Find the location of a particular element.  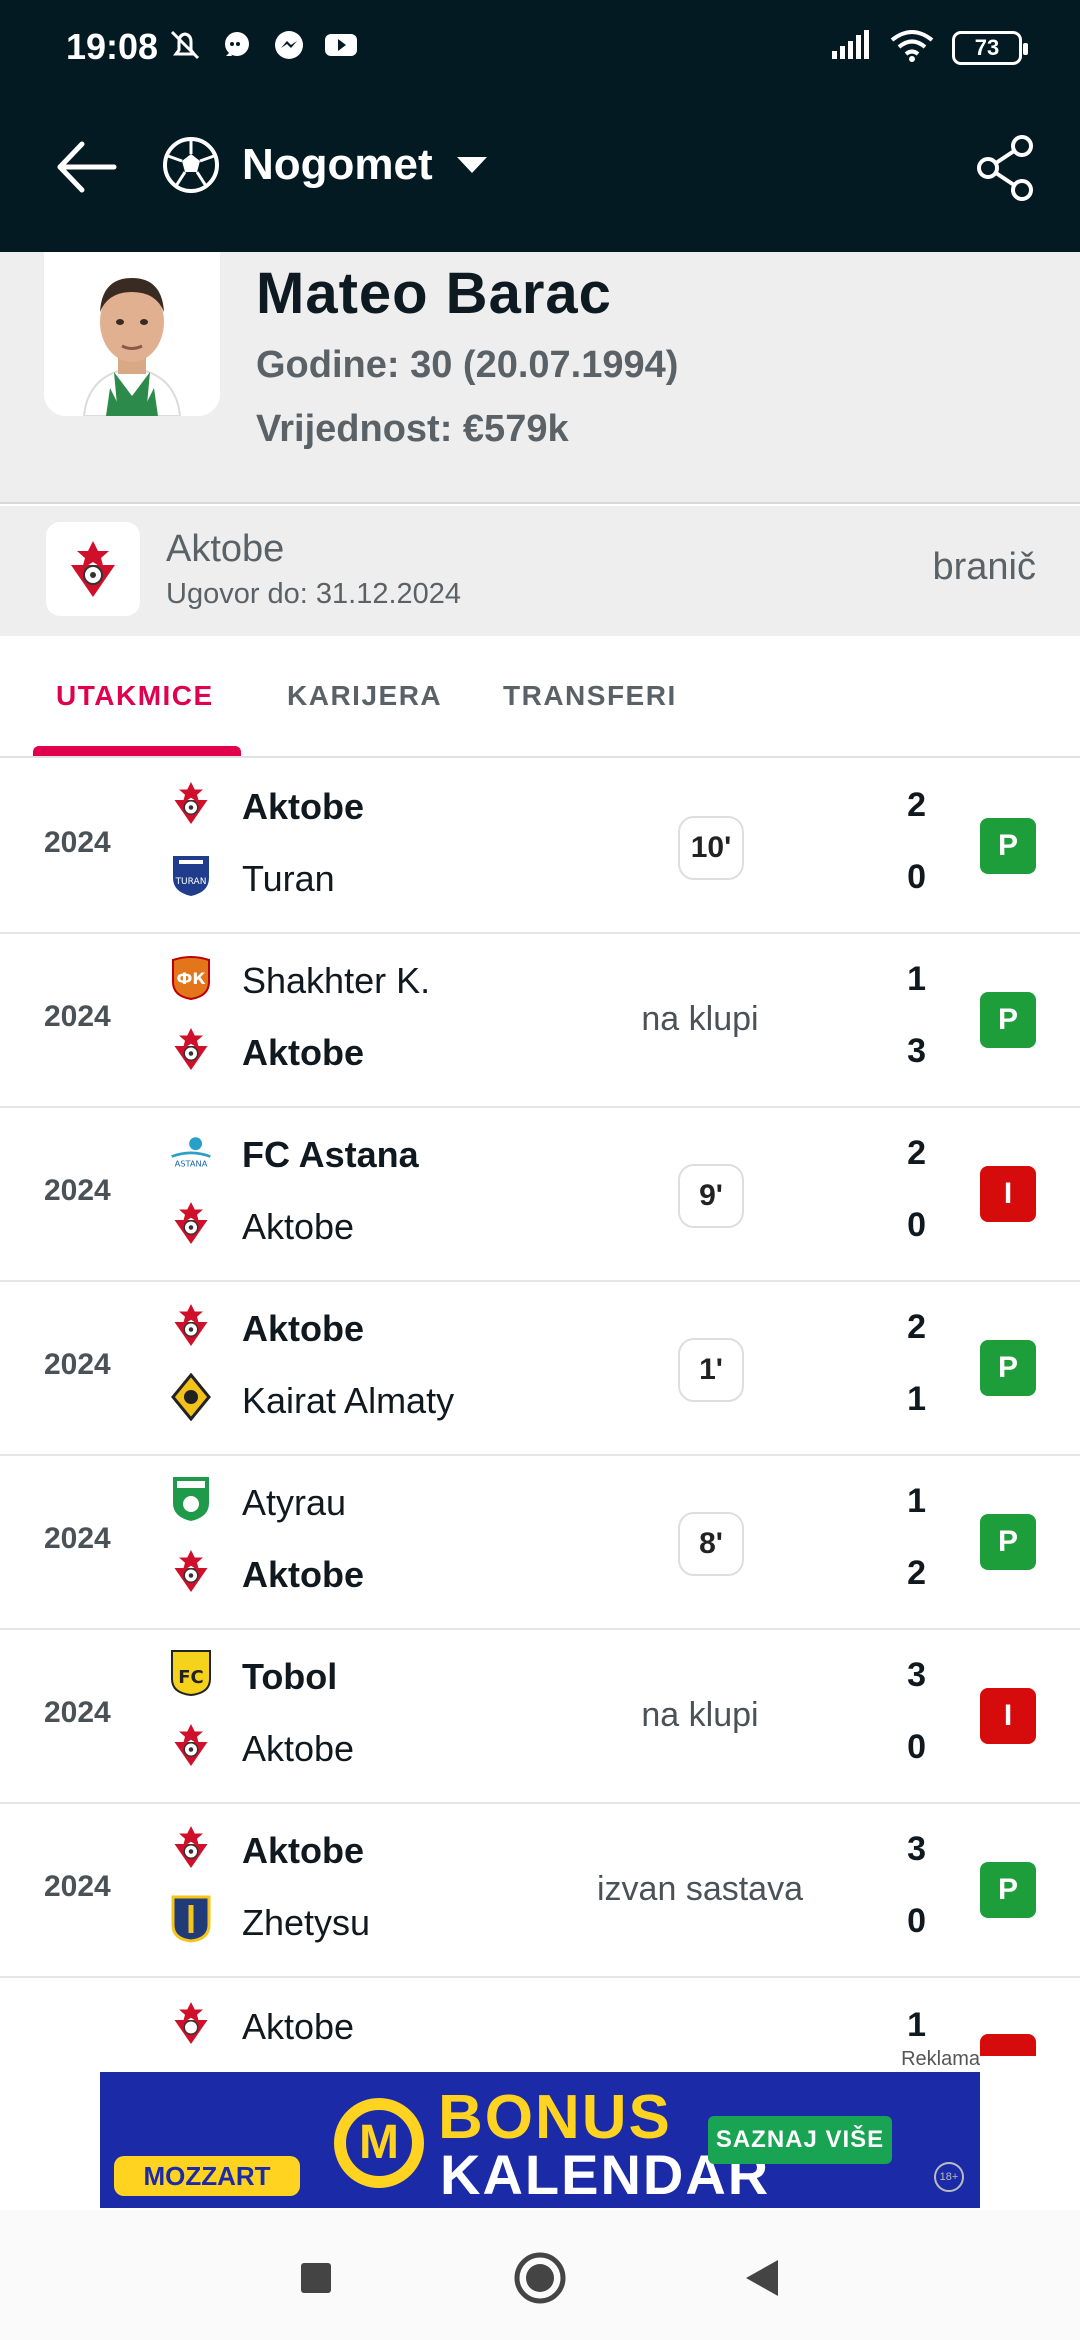

shakhter-crest-icon: ФК is located at coordinates (191, 977).